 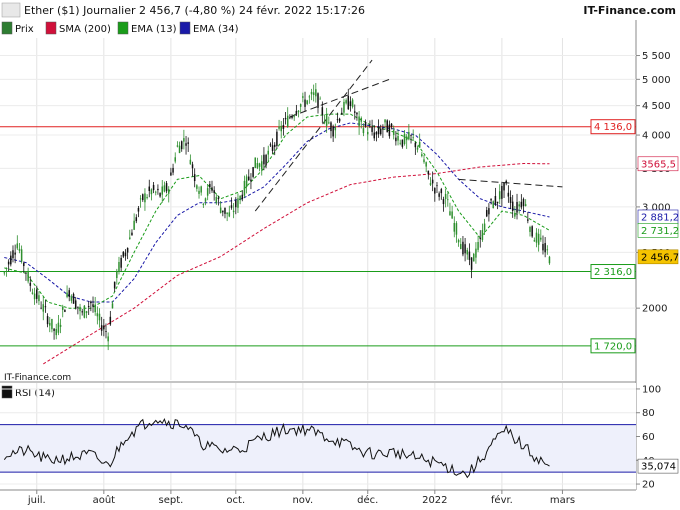 What do you see at coordinates (613, 272) in the screenshot?
I see `support-high-label: 2 316,0` at bounding box center [613, 272].